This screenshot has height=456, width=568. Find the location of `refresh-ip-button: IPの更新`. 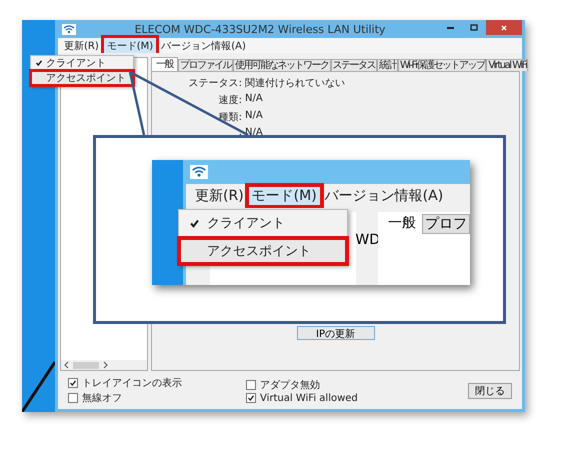

refresh-ip-button: IPの更新 is located at coordinates (335, 333).